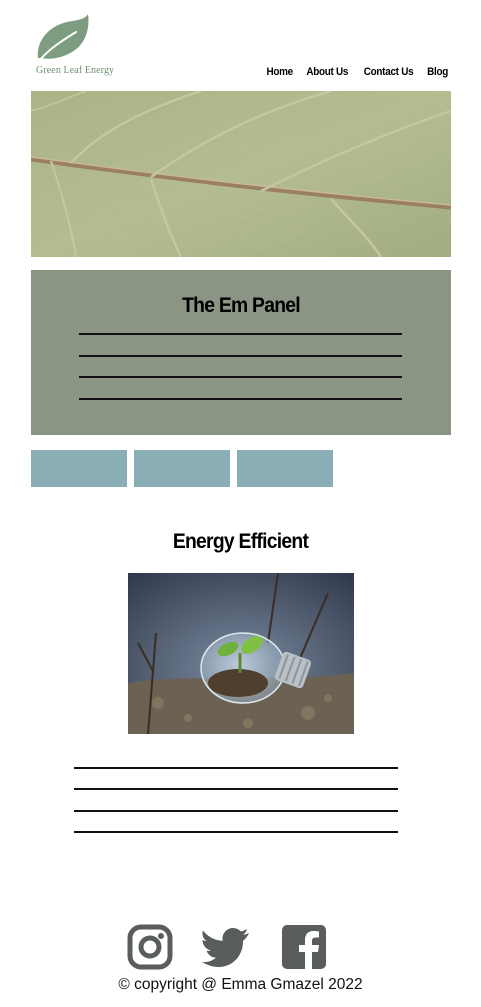  Describe the element at coordinates (241, 653) in the screenshot. I see `lightbulb-photo` at that location.